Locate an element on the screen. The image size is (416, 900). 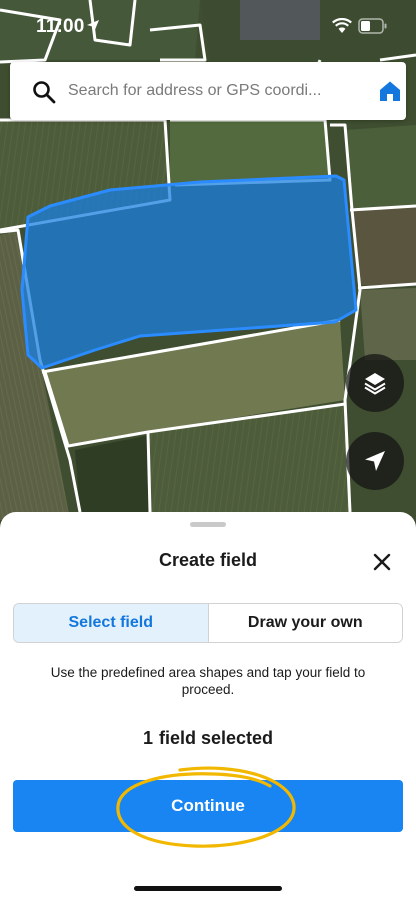
battery-icon is located at coordinates (372, 26).